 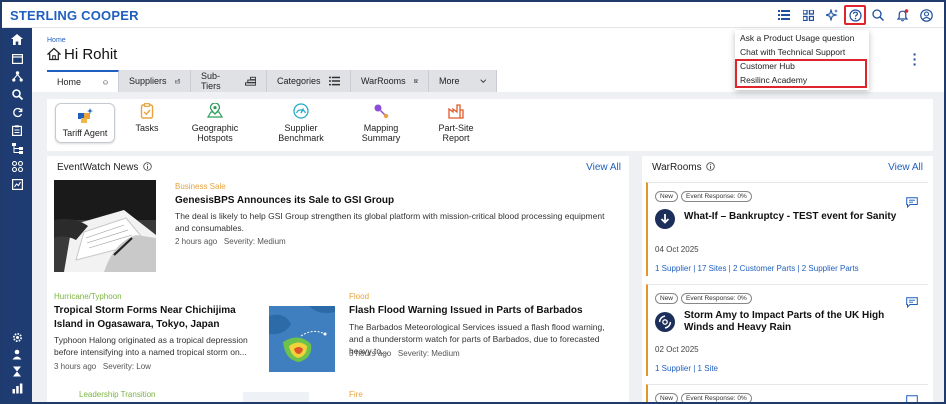 What do you see at coordinates (250, 81) in the screenshot?
I see `tiers-icon` at bounding box center [250, 81].